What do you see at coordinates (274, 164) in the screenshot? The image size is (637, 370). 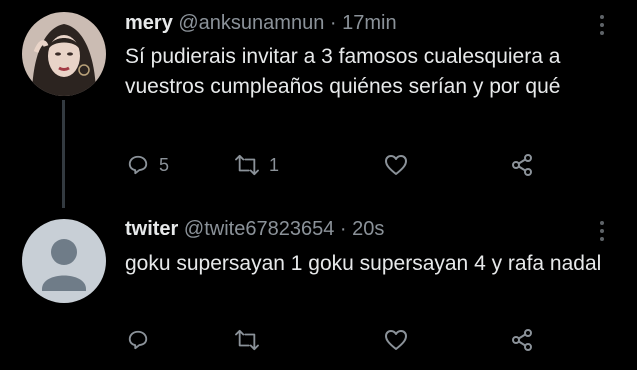 I see `retweet-count: 1` at bounding box center [274, 164].